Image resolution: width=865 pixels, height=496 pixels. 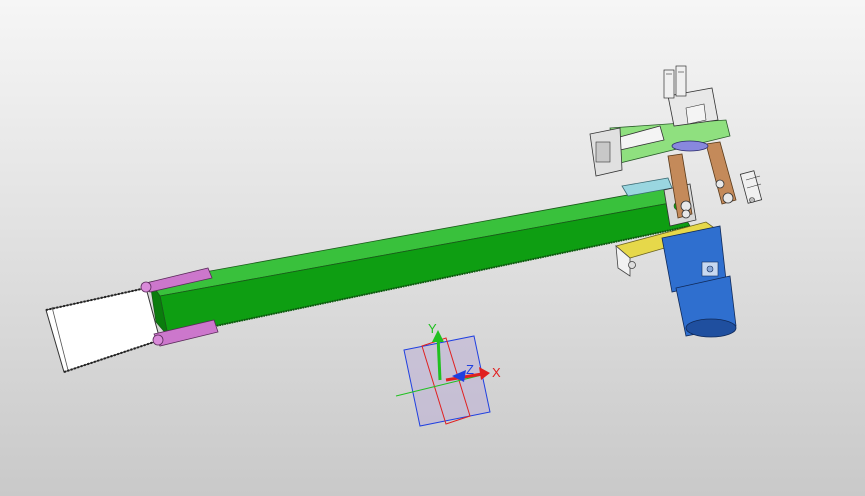 I want to click on link-arm-right, so click(x=721, y=173).